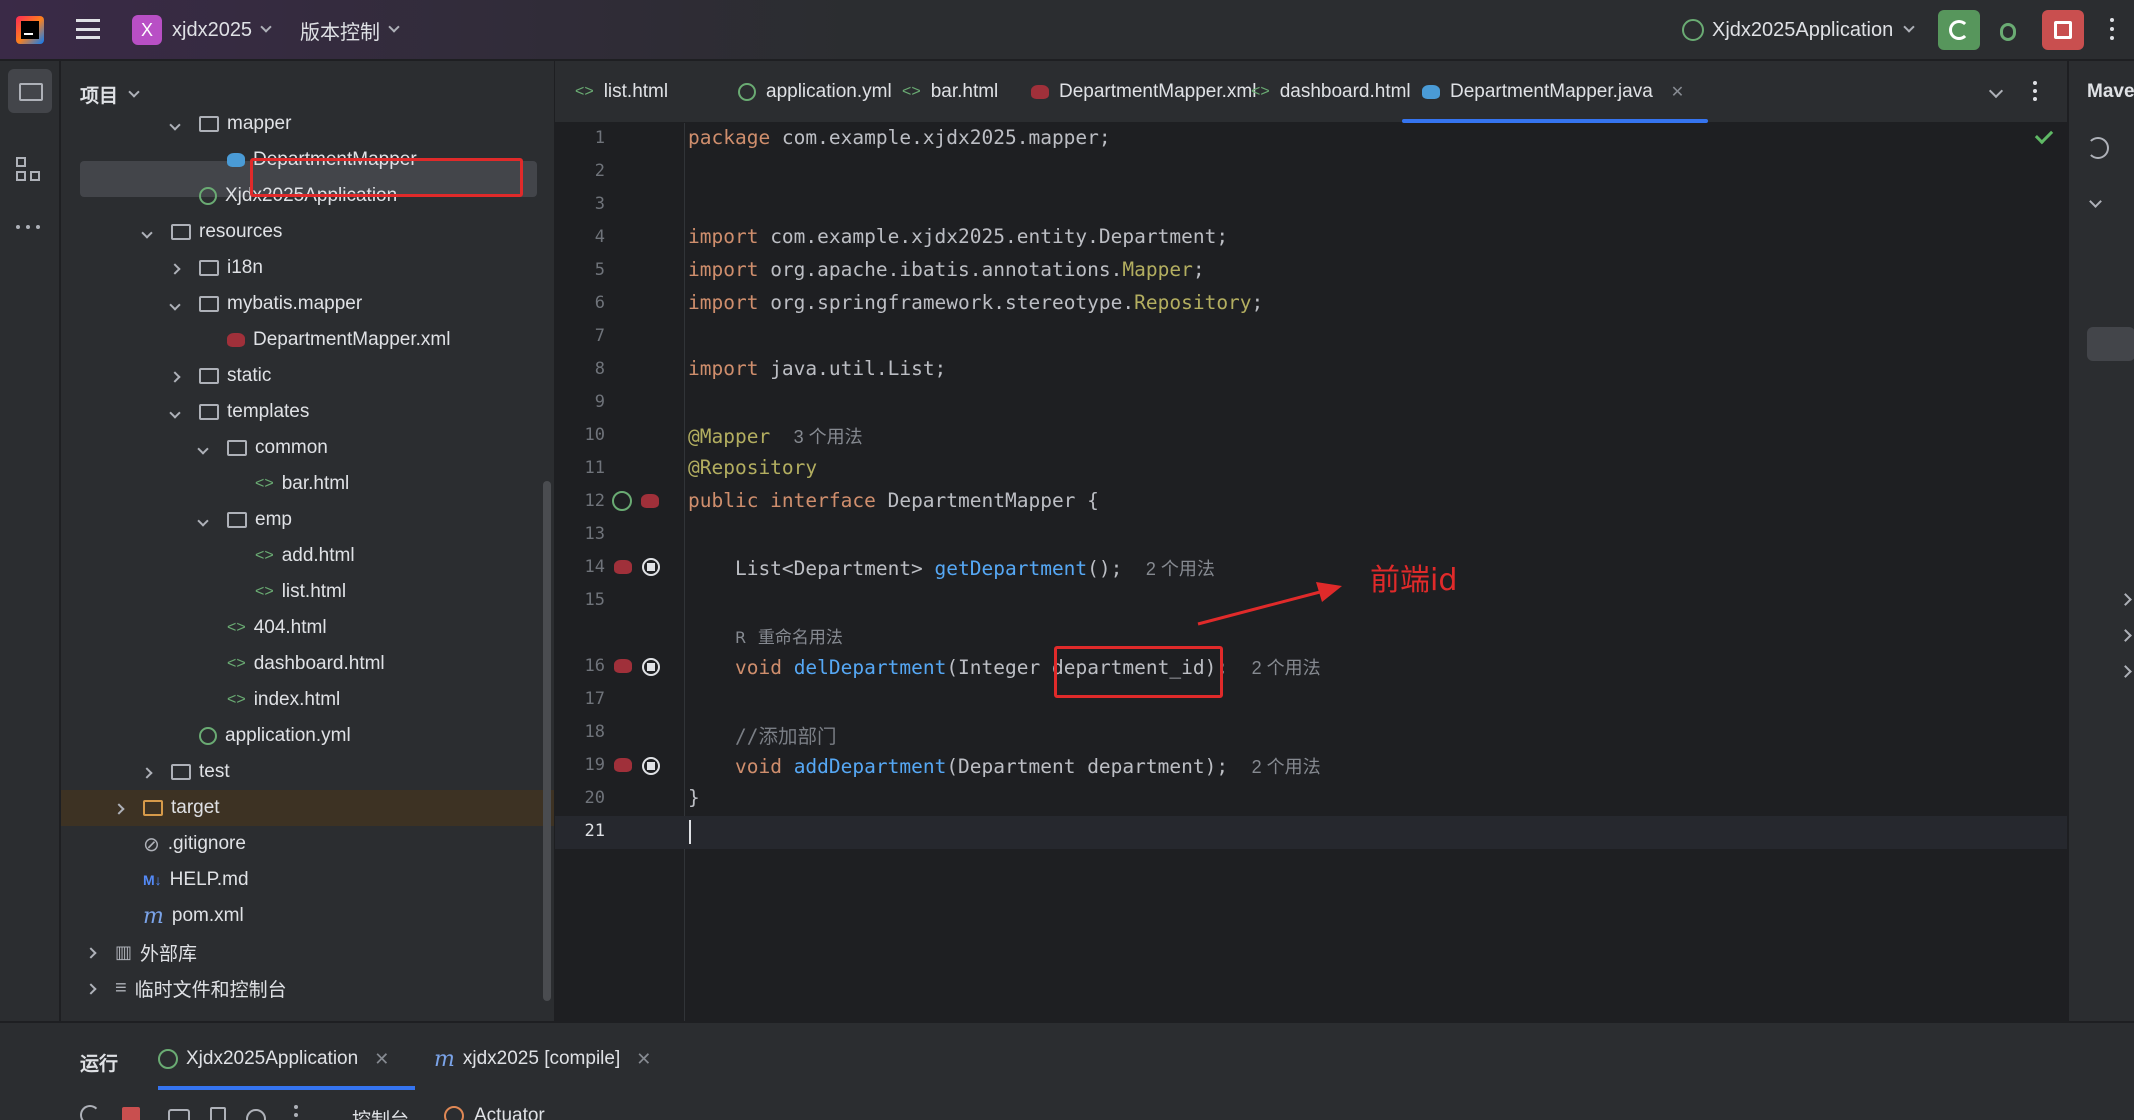  What do you see at coordinates (292, 664) in the screenshot?
I see `tree-item: <> dashboard.html` at bounding box center [292, 664].